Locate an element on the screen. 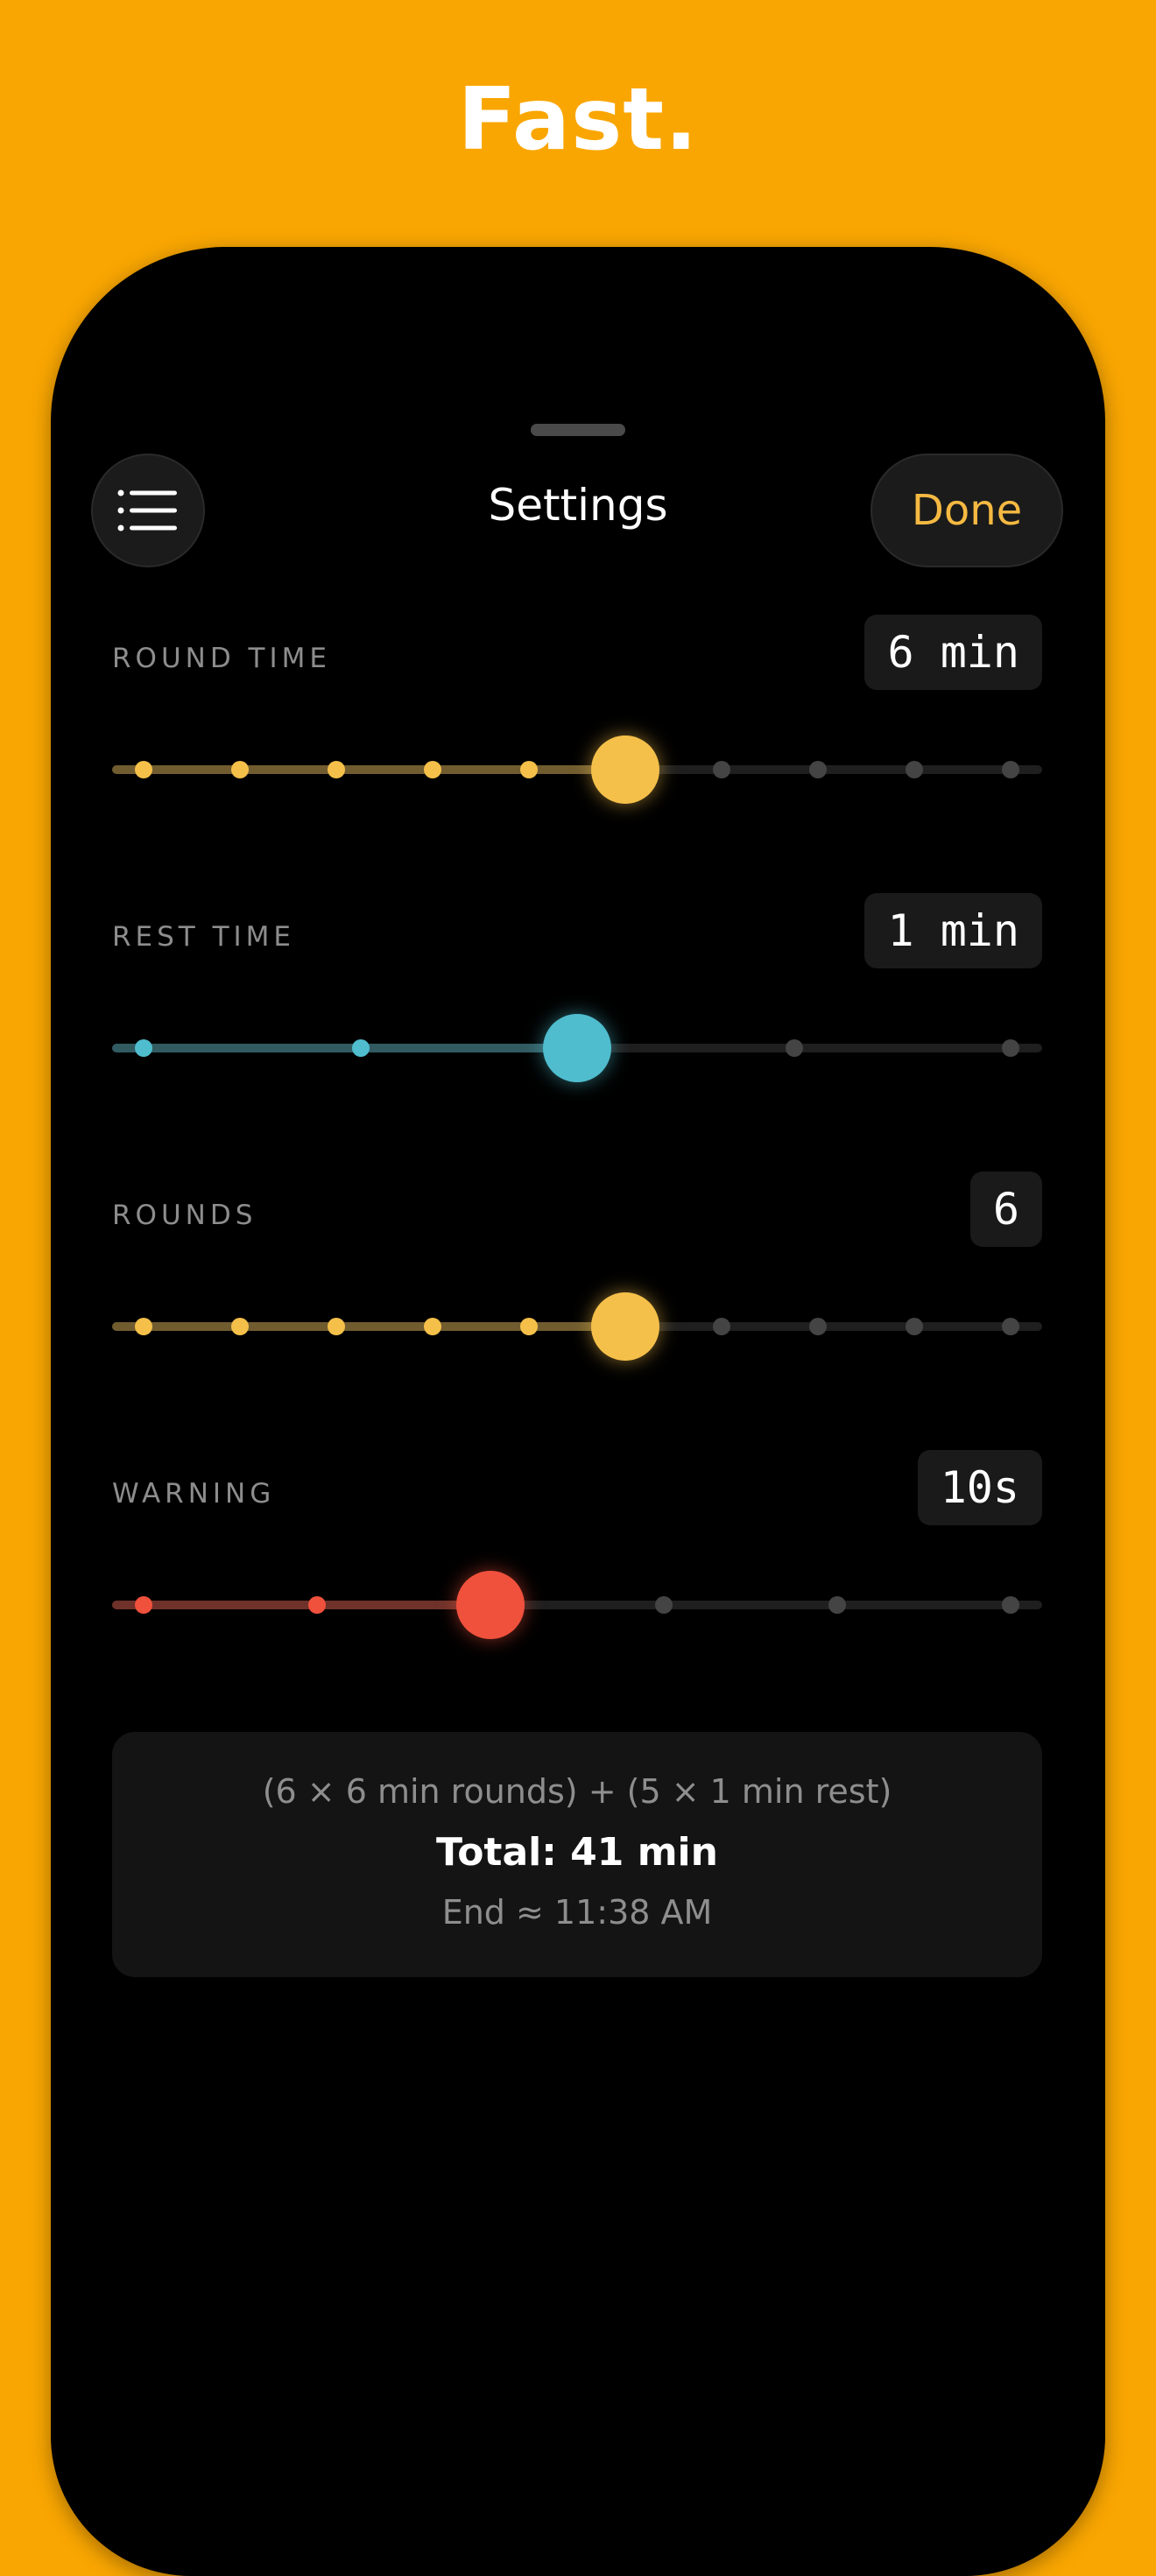  list-icon is located at coordinates (147, 510).